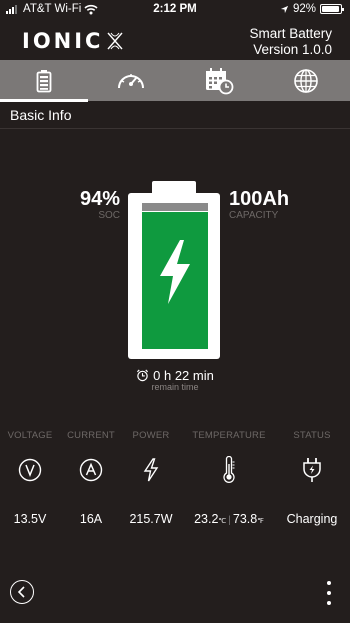 This screenshot has width=350, height=623. I want to click on status-label: STATUS, so click(312, 435).